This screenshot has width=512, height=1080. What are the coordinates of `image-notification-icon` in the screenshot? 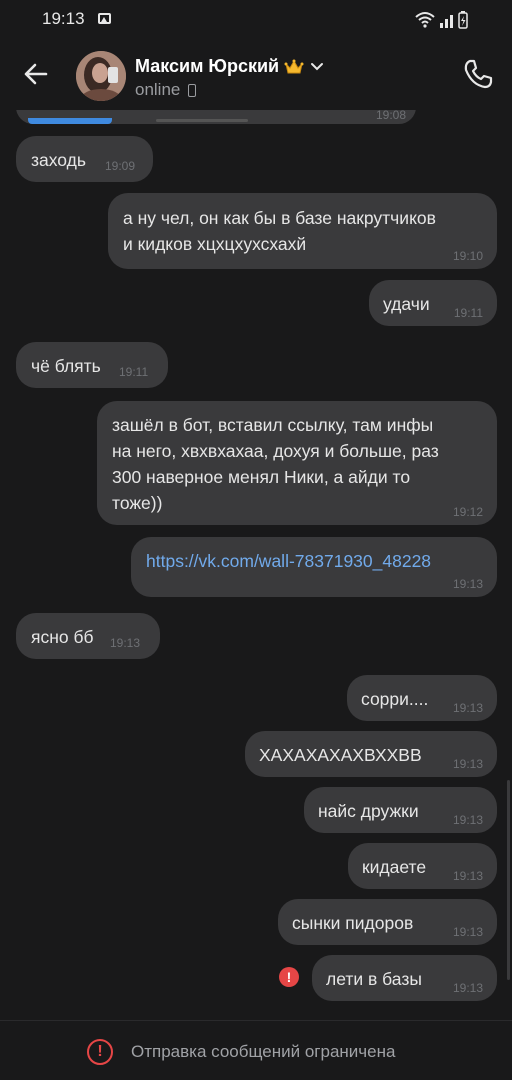 It's located at (104, 18).